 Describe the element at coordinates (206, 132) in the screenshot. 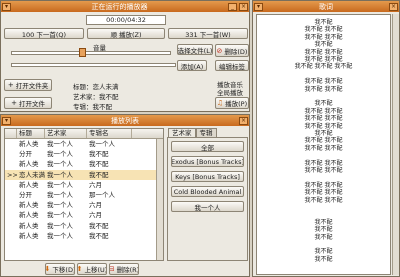

I see `tab-album: 专辑` at that location.